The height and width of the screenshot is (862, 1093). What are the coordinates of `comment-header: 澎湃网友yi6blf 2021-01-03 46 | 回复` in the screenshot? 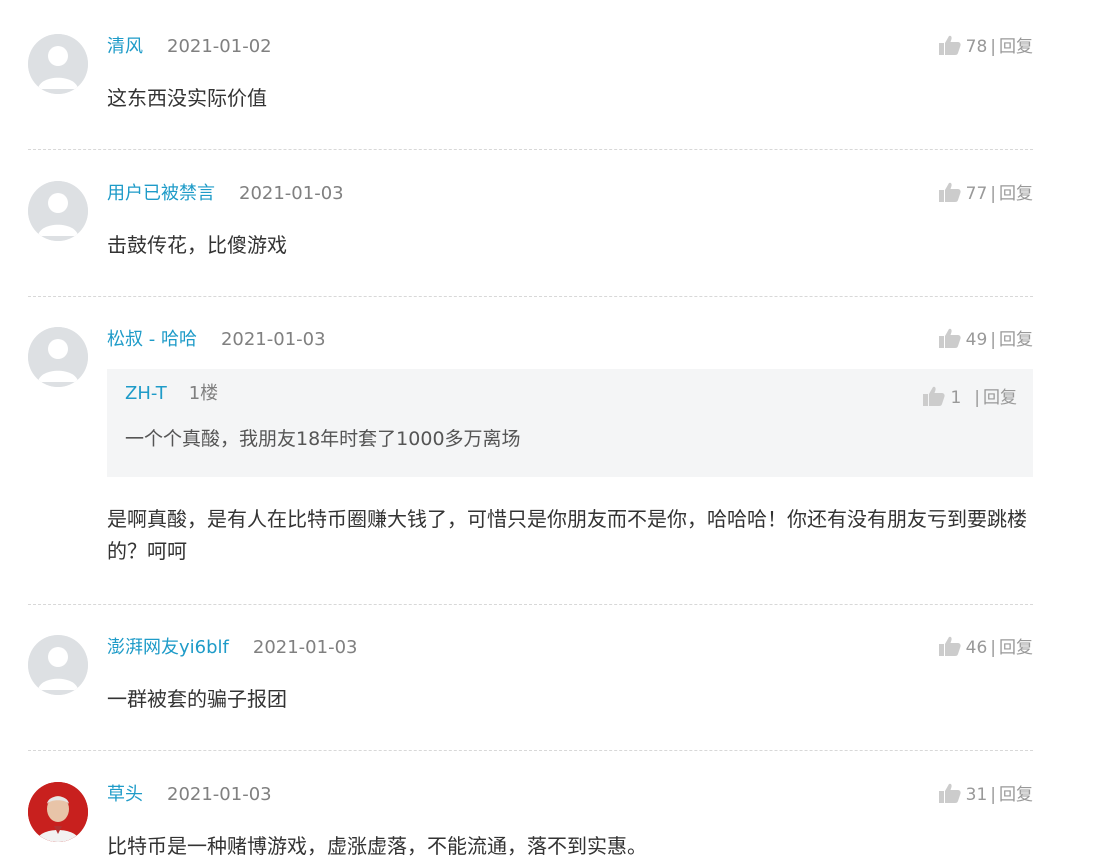 It's located at (570, 648).